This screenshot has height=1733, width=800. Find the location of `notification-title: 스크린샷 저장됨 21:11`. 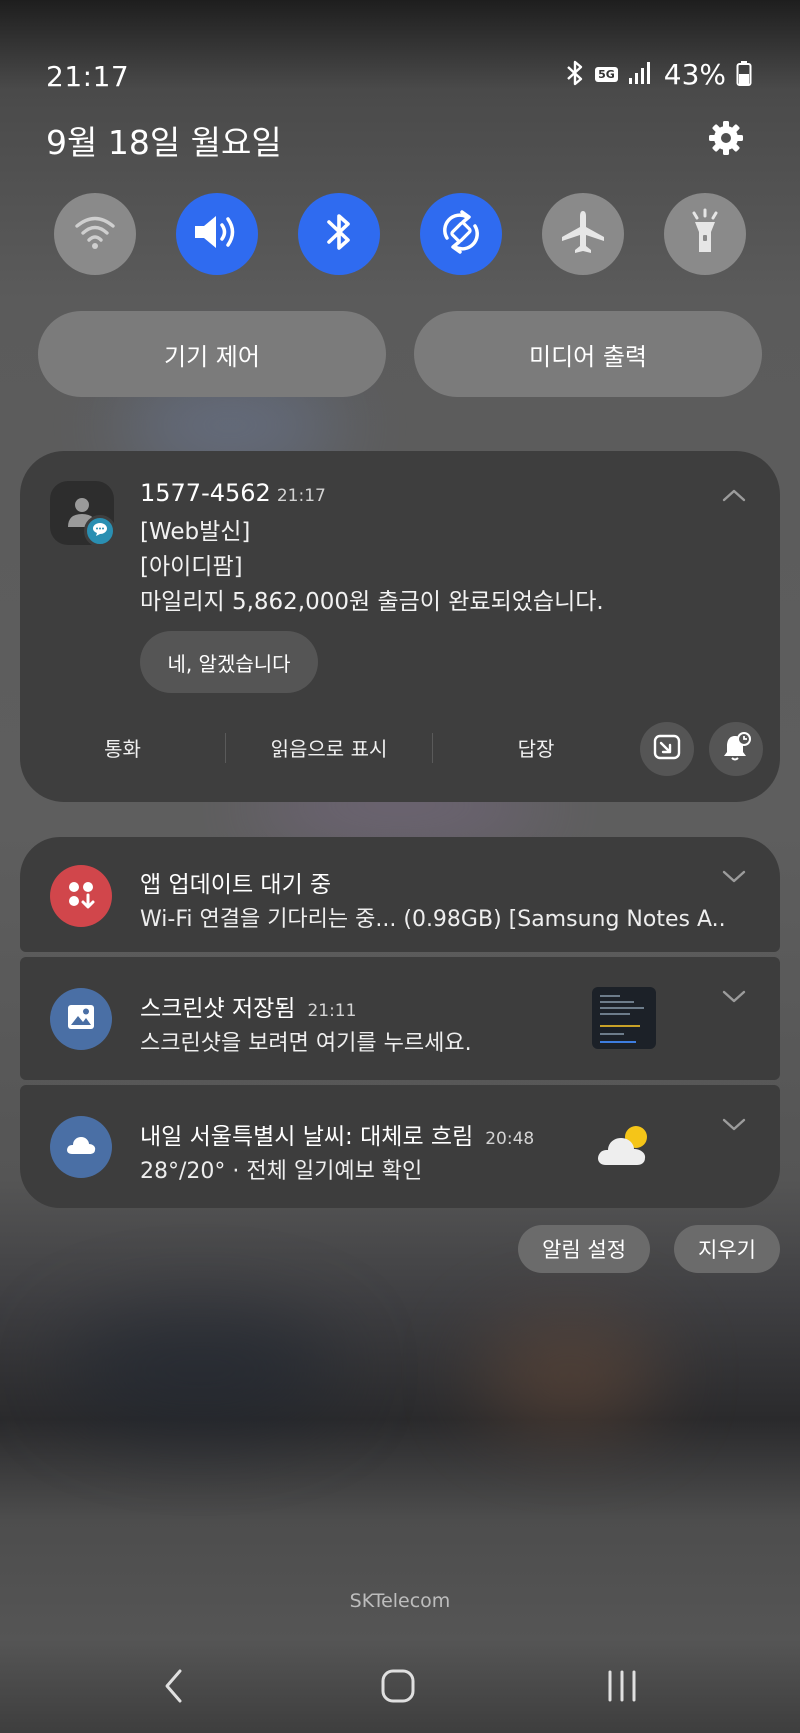

notification-title: 스크린샷 저장됨 21:11 is located at coordinates (248, 1006).